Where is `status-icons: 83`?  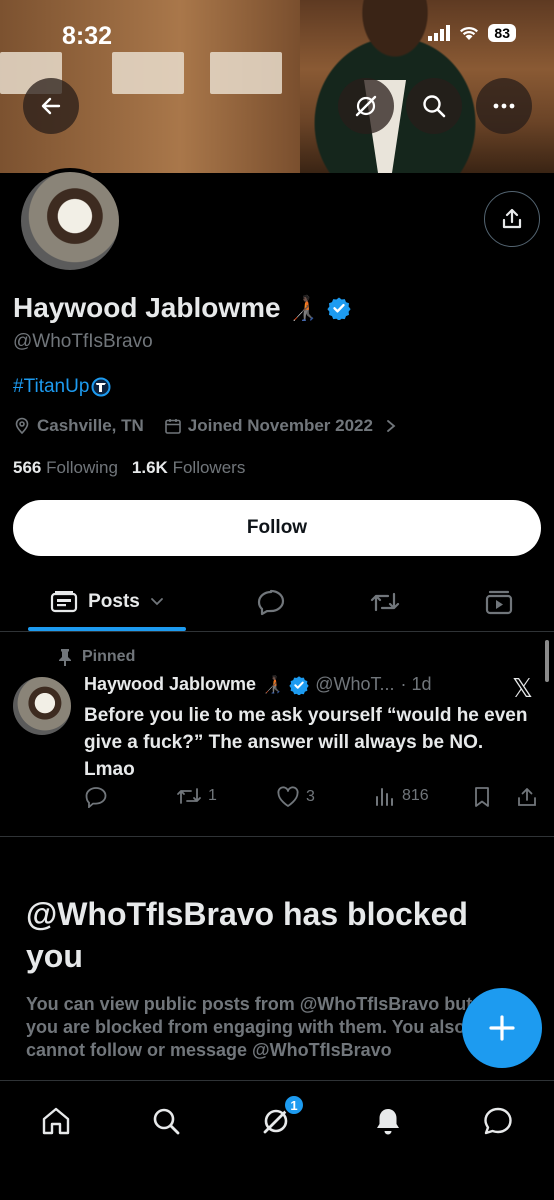
status-icons: 83 is located at coordinates (472, 33).